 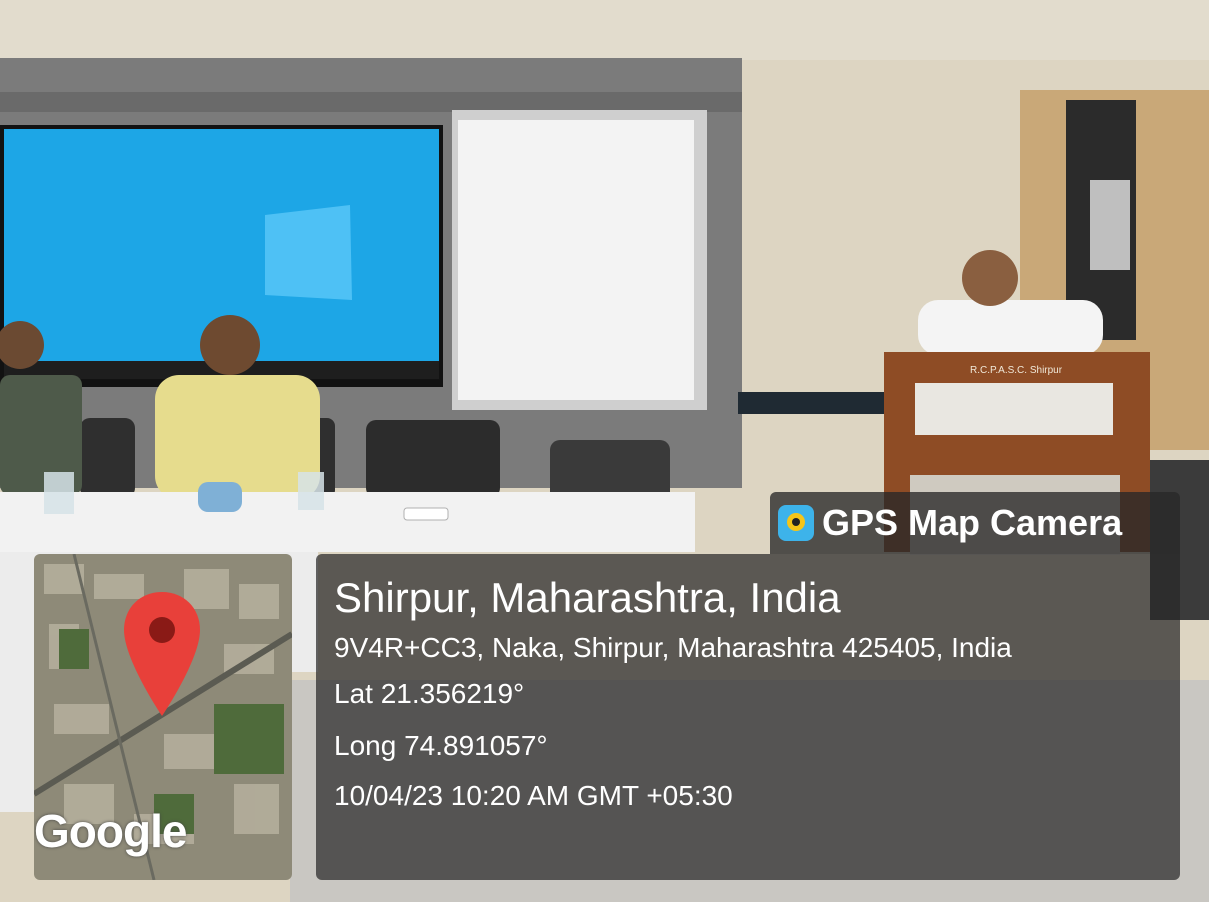 What do you see at coordinates (972, 522) in the screenshot?
I see `app-name: GPS Map Camera` at bounding box center [972, 522].